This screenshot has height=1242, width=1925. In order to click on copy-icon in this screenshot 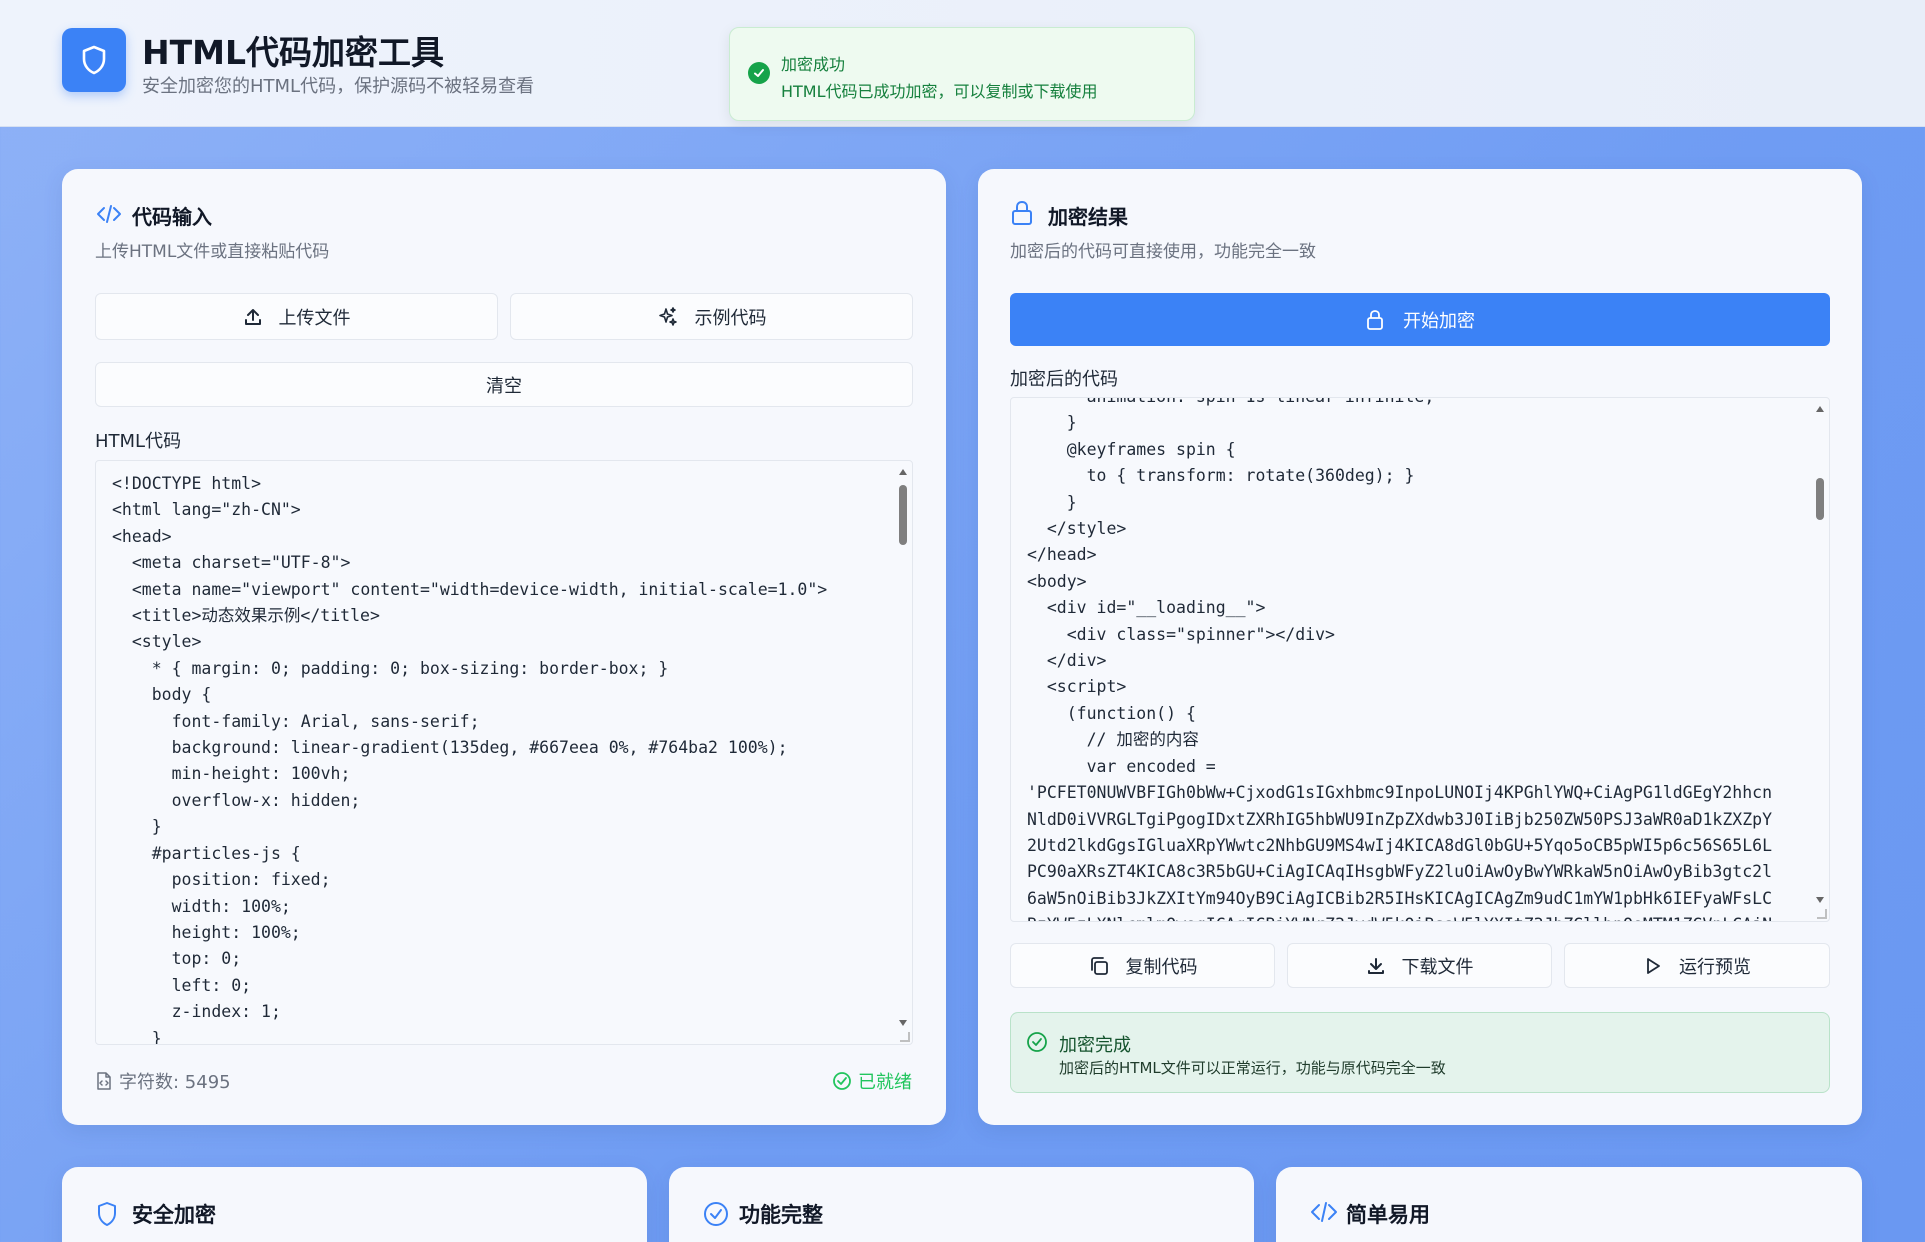, I will do `click(1099, 965)`.